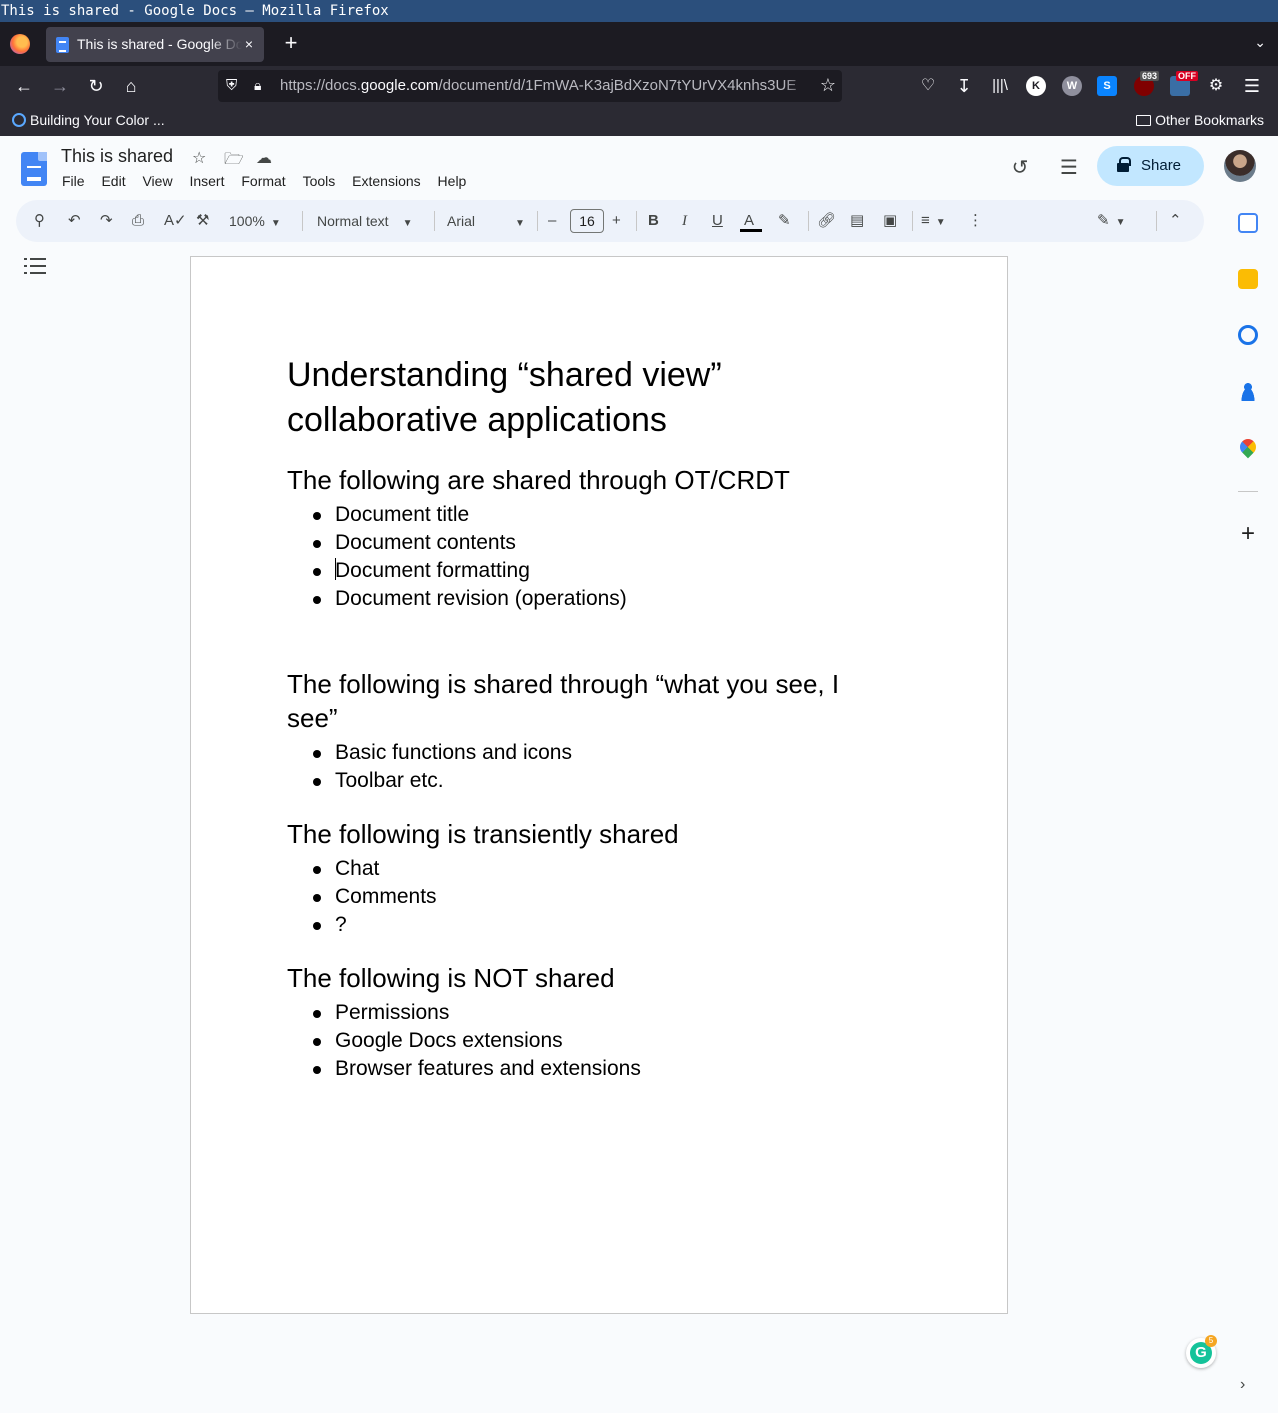 Image resolution: width=1278 pixels, height=1413 pixels. I want to click on library-icon: |||\, so click(1000, 86).